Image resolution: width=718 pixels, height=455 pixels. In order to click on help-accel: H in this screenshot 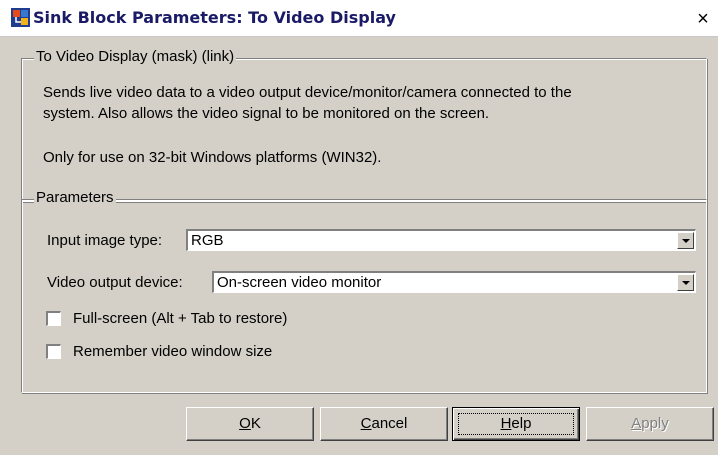, I will do `click(506, 423)`.